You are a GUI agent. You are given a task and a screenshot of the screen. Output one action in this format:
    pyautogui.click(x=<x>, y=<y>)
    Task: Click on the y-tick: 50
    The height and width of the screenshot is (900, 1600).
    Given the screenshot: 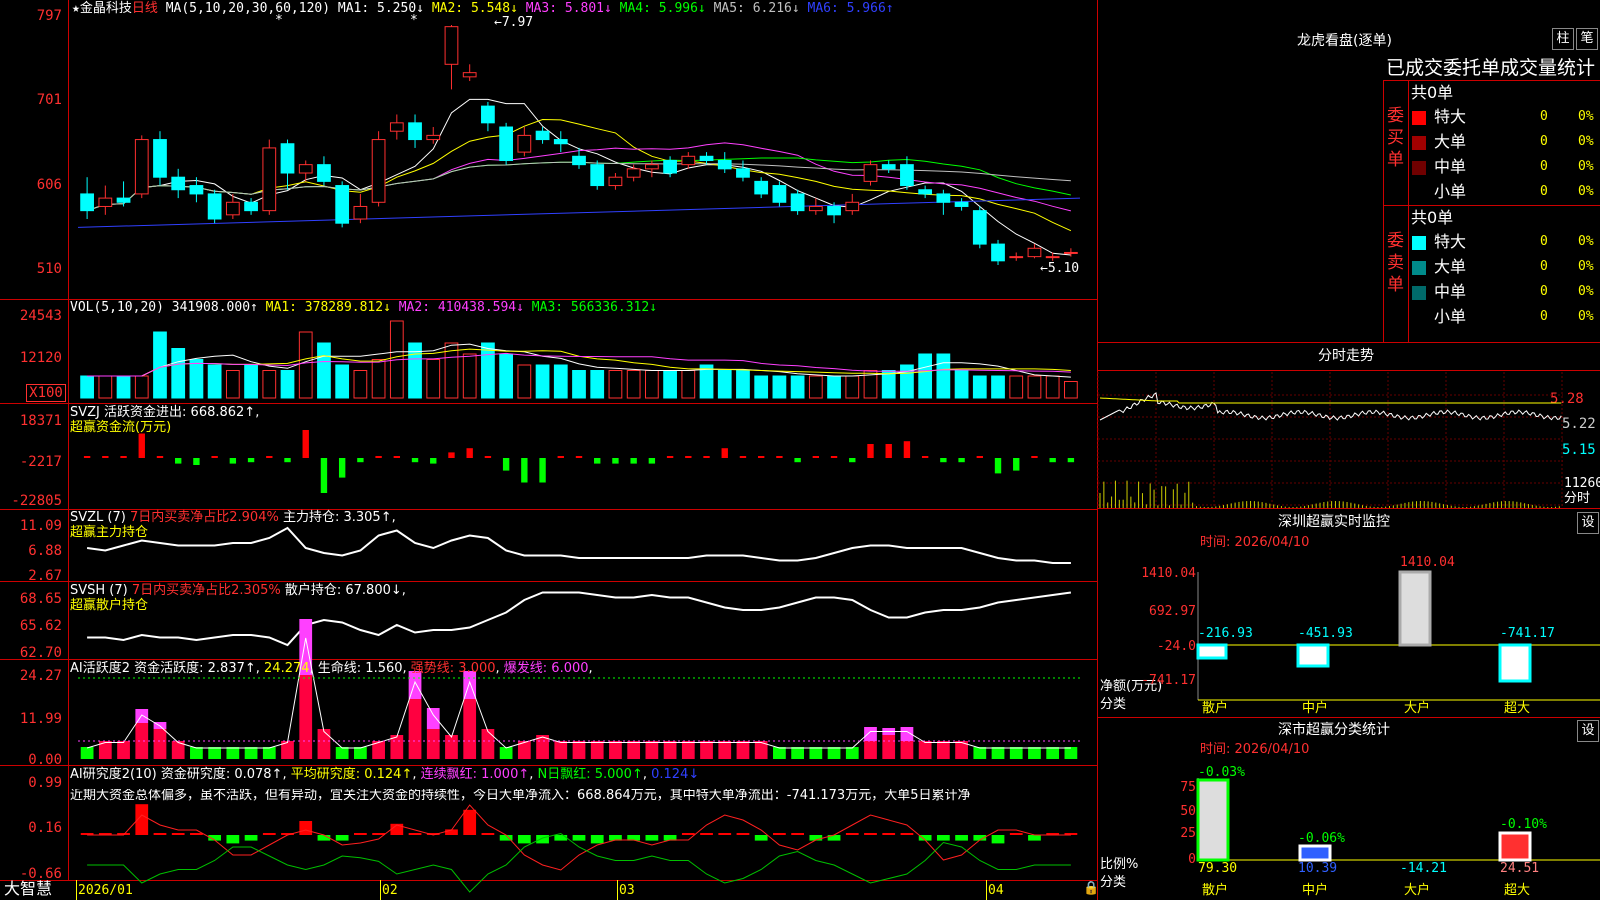 What is the action you would take?
    pyautogui.click(x=1188, y=811)
    